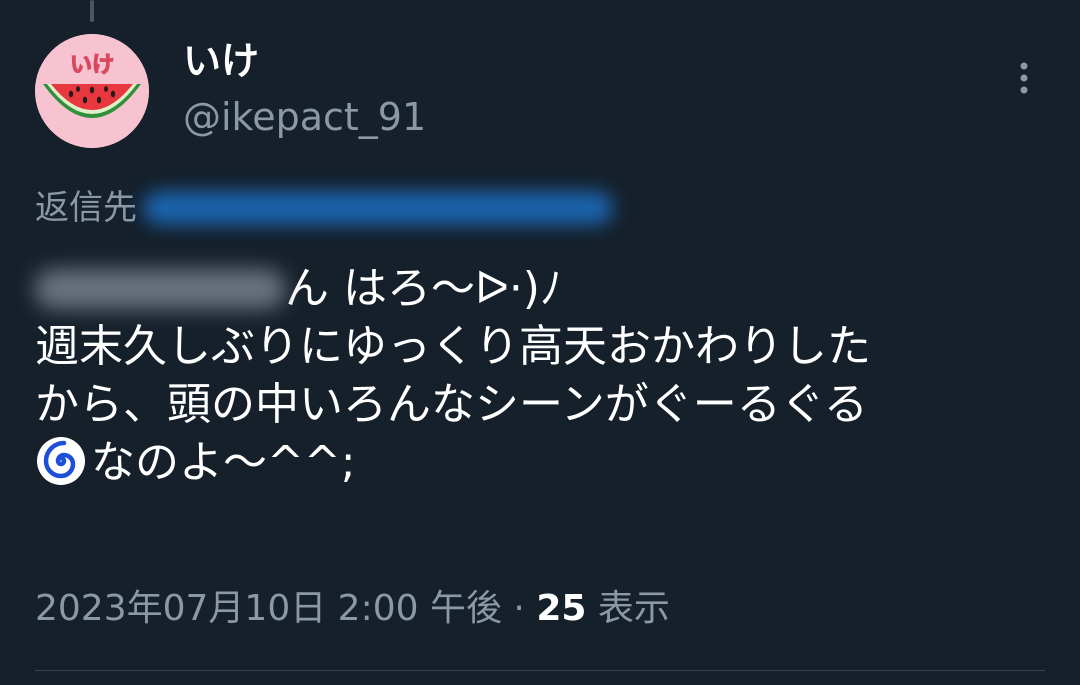 The width and height of the screenshot is (1080, 685). What do you see at coordinates (160, 289) in the screenshot?
I see `redacted-name` at bounding box center [160, 289].